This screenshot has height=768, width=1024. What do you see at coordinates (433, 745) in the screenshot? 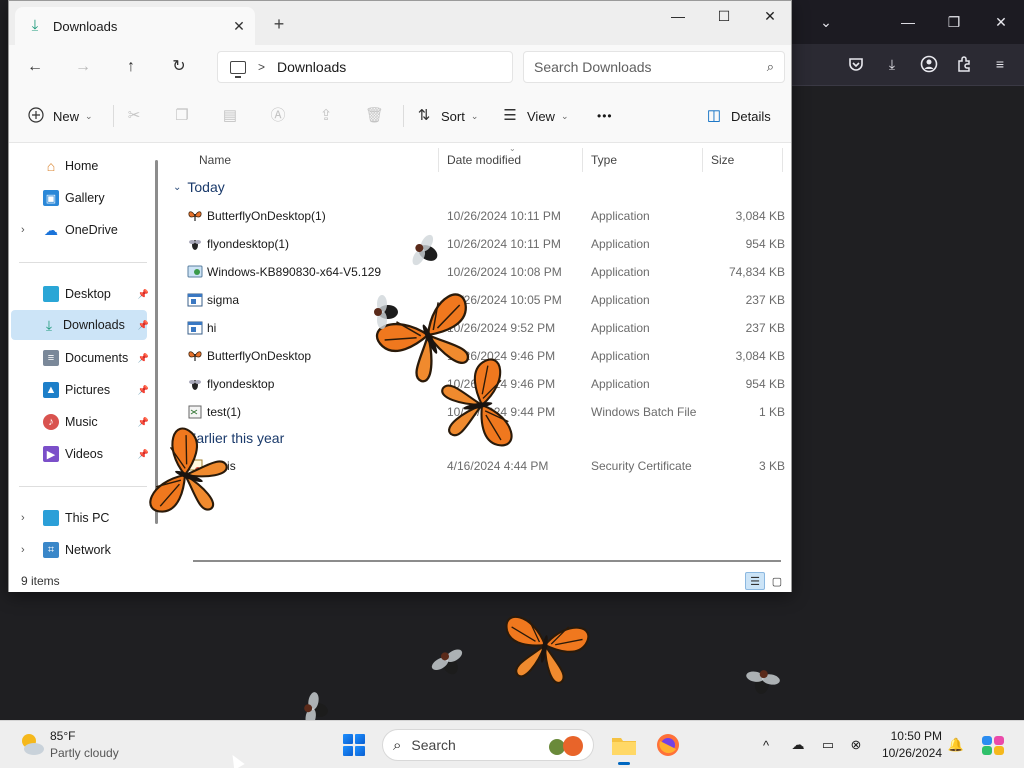
I see `taskbar-search-label: Search` at bounding box center [433, 745].